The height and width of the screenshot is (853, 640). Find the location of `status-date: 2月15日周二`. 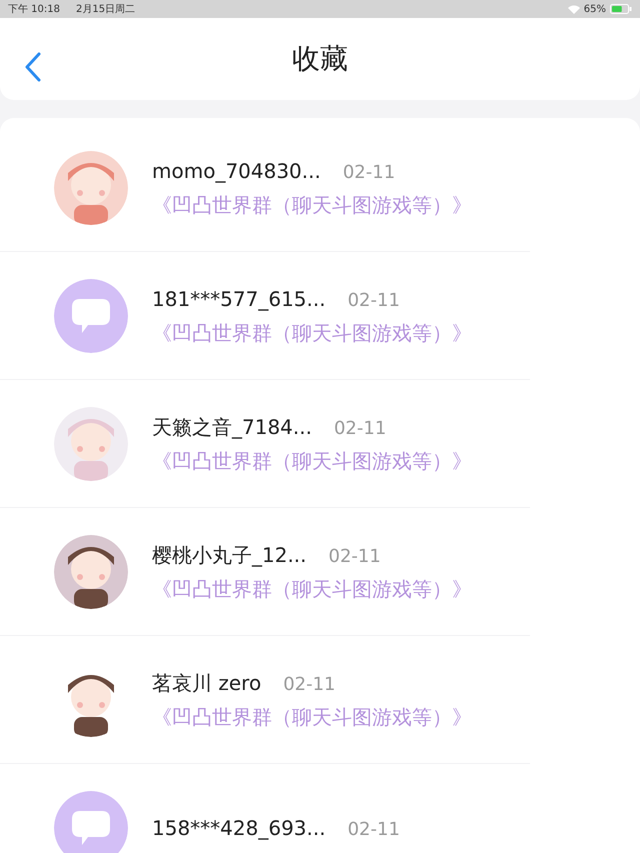

status-date: 2月15日周二 is located at coordinates (106, 9).